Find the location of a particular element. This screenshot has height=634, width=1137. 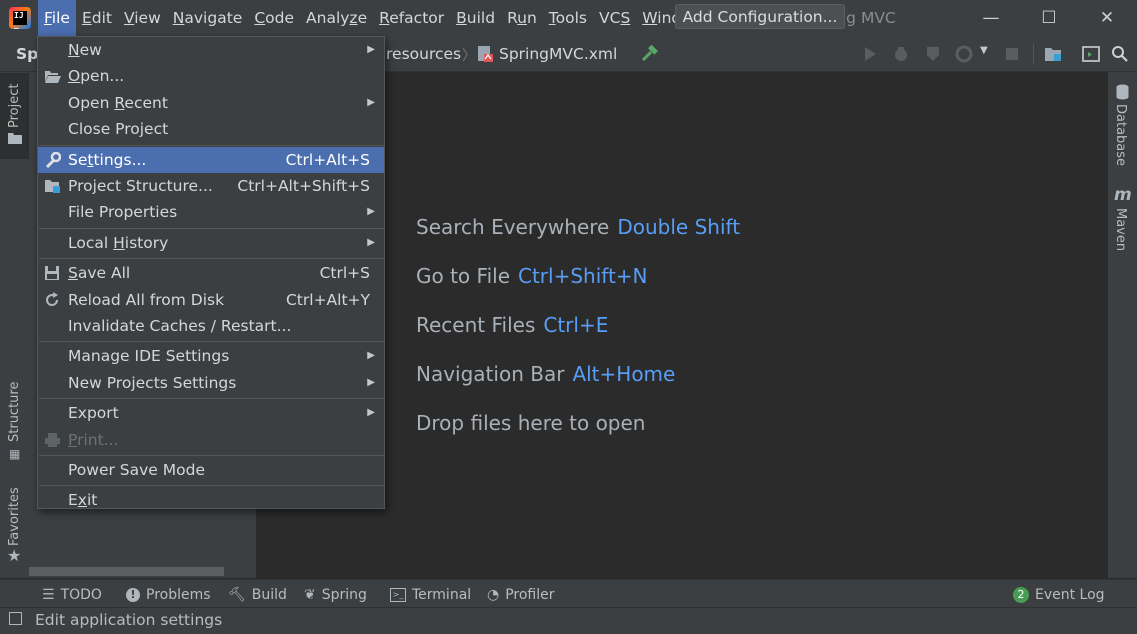

mnemonic-letter: C is located at coordinates (260, 18).